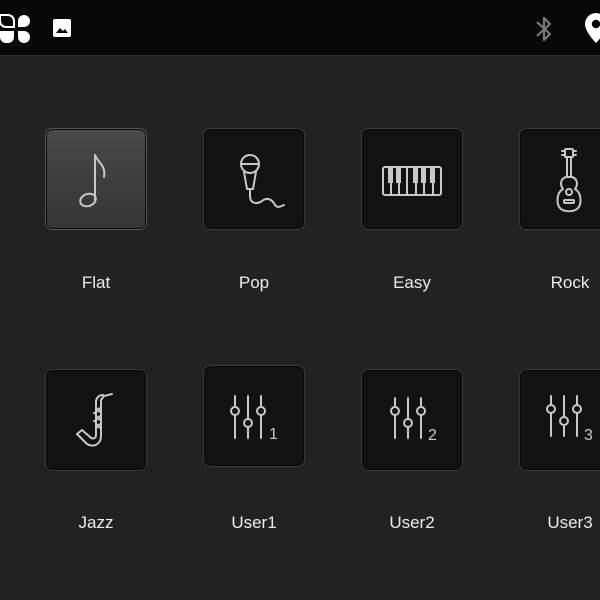  What do you see at coordinates (254, 282) in the screenshot?
I see `preset-pop-label: Pop` at bounding box center [254, 282].